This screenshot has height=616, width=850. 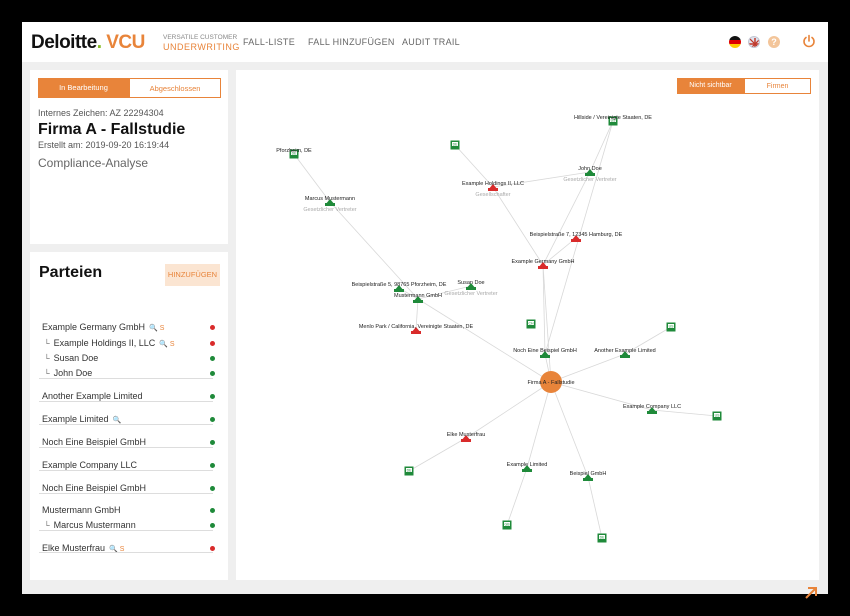 I want to click on graph-node-label: Pforzheim, DE, so click(x=294, y=151).